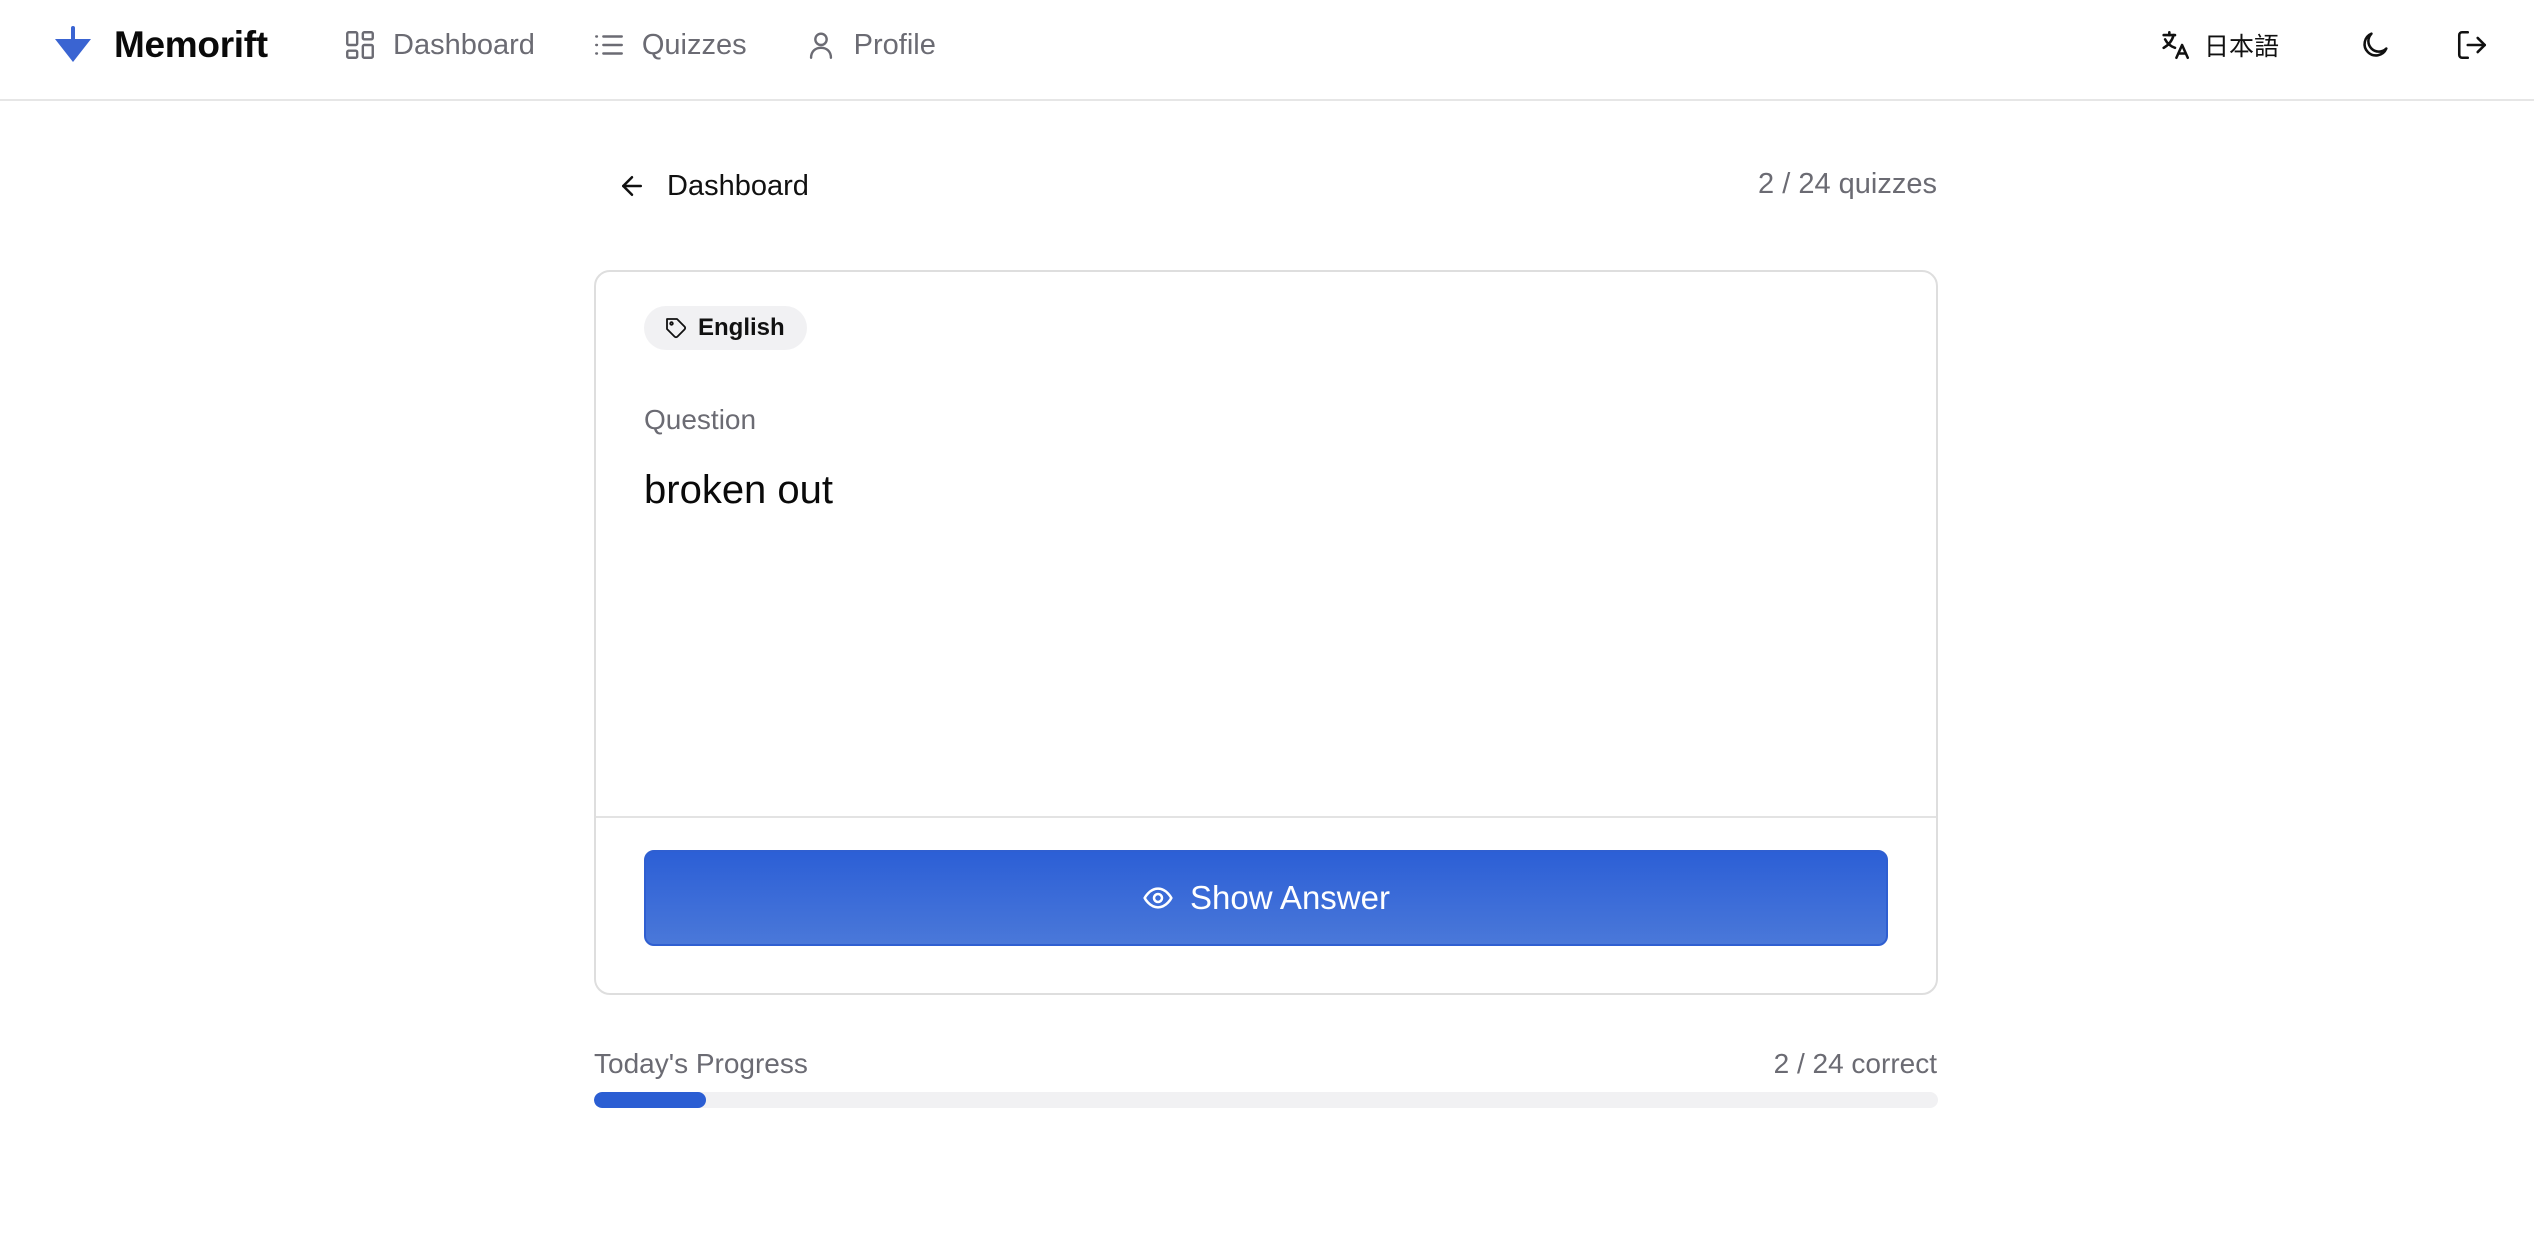  I want to click on quiz-count: 2 / 24 quizzes, so click(1847, 184).